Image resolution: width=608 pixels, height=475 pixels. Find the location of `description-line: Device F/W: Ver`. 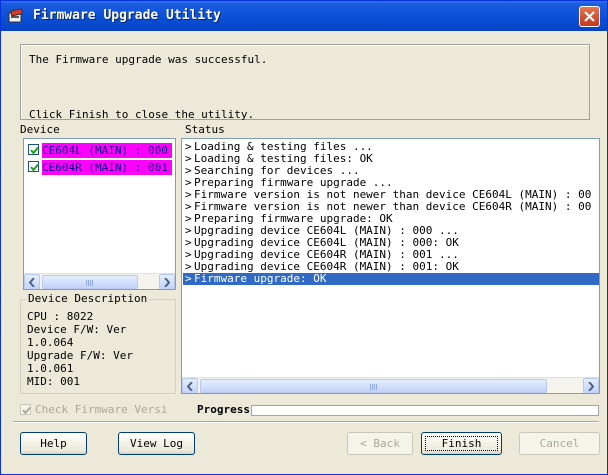

description-line: Device F/W: Ver is located at coordinates (77, 329).